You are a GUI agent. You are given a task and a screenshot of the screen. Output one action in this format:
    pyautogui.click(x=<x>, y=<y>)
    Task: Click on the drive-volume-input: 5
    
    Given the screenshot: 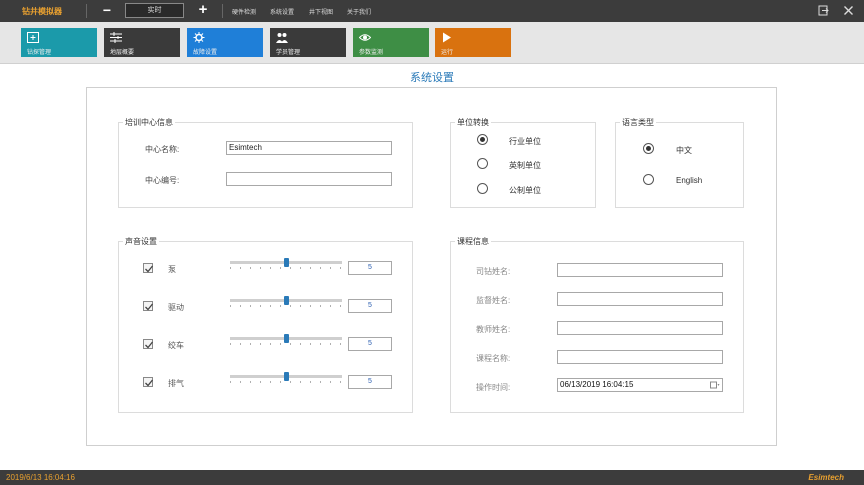 What is the action you would take?
    pyautogui.click(x=370, y=306)
    